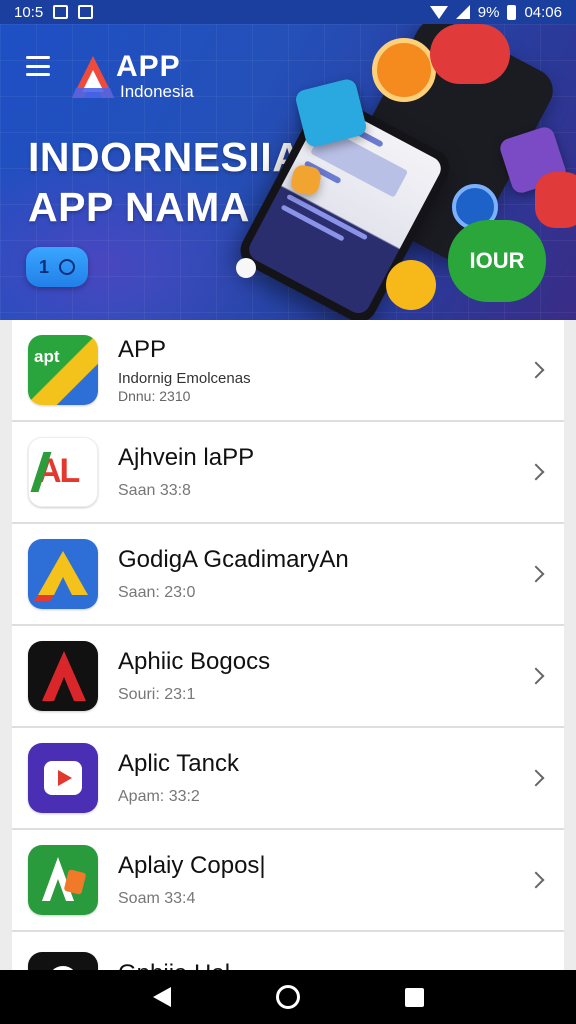 This screenshot has height=1024, width=576. Describe the element at coordinates (63, 778) in the screenshot. I see `play-d-icon` at that location.